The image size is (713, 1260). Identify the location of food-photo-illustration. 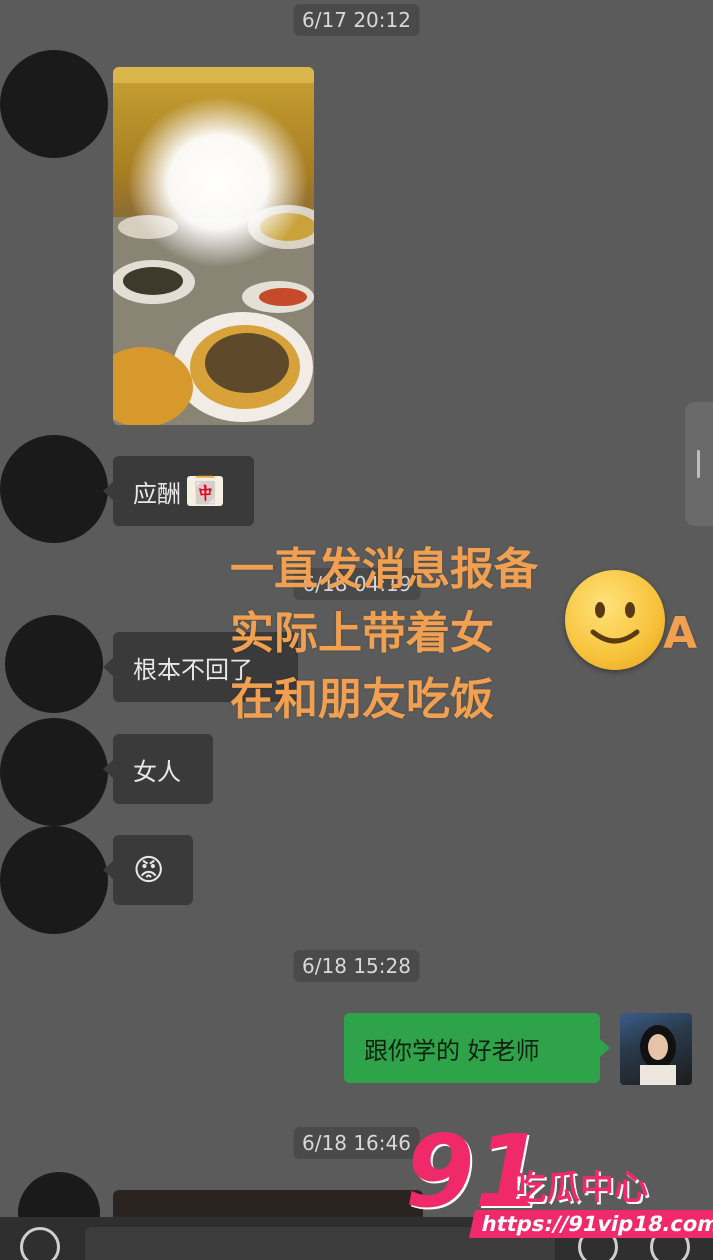
(213, 246).